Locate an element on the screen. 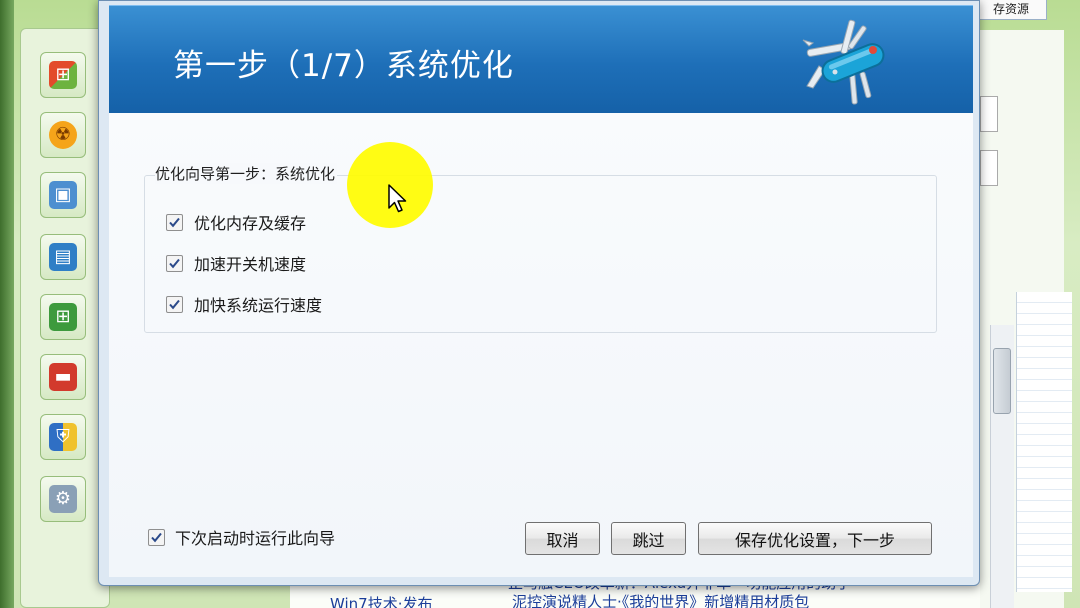 The width and height of the screenshot is (1080, 608). run-wizard-on-startup-option: 下次启动时运行此向导 is located at coordinates (241, 537).